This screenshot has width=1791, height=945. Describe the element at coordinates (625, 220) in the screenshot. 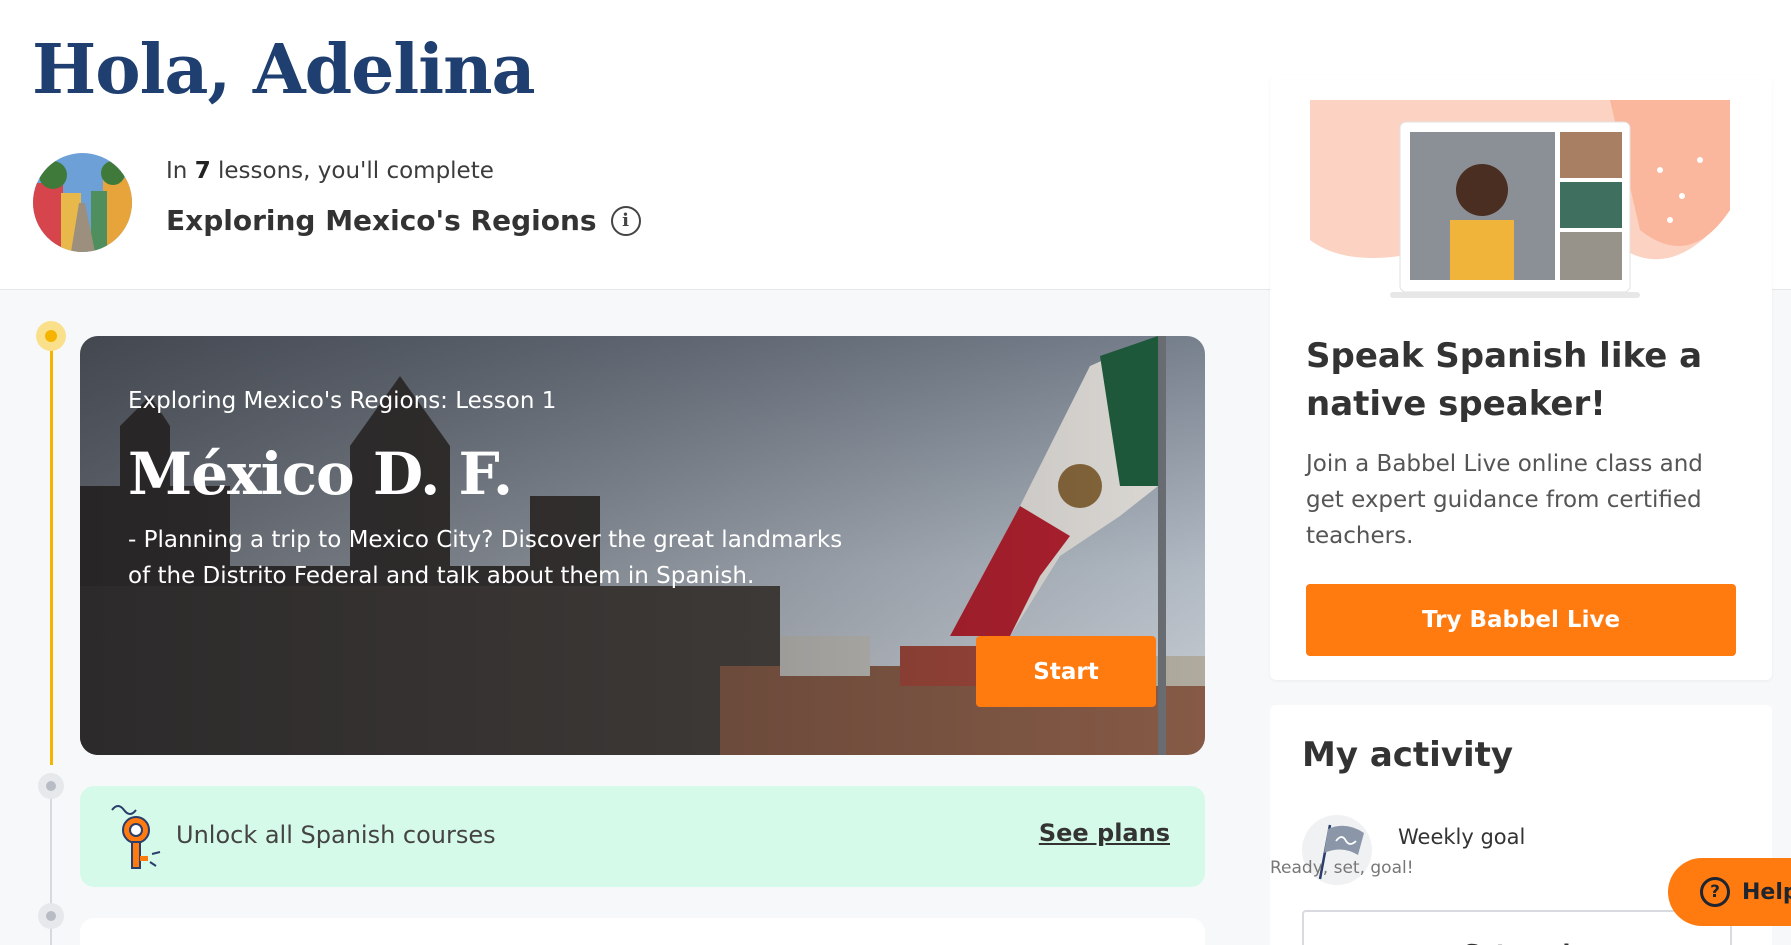

I see `info-icon: i` at that location.